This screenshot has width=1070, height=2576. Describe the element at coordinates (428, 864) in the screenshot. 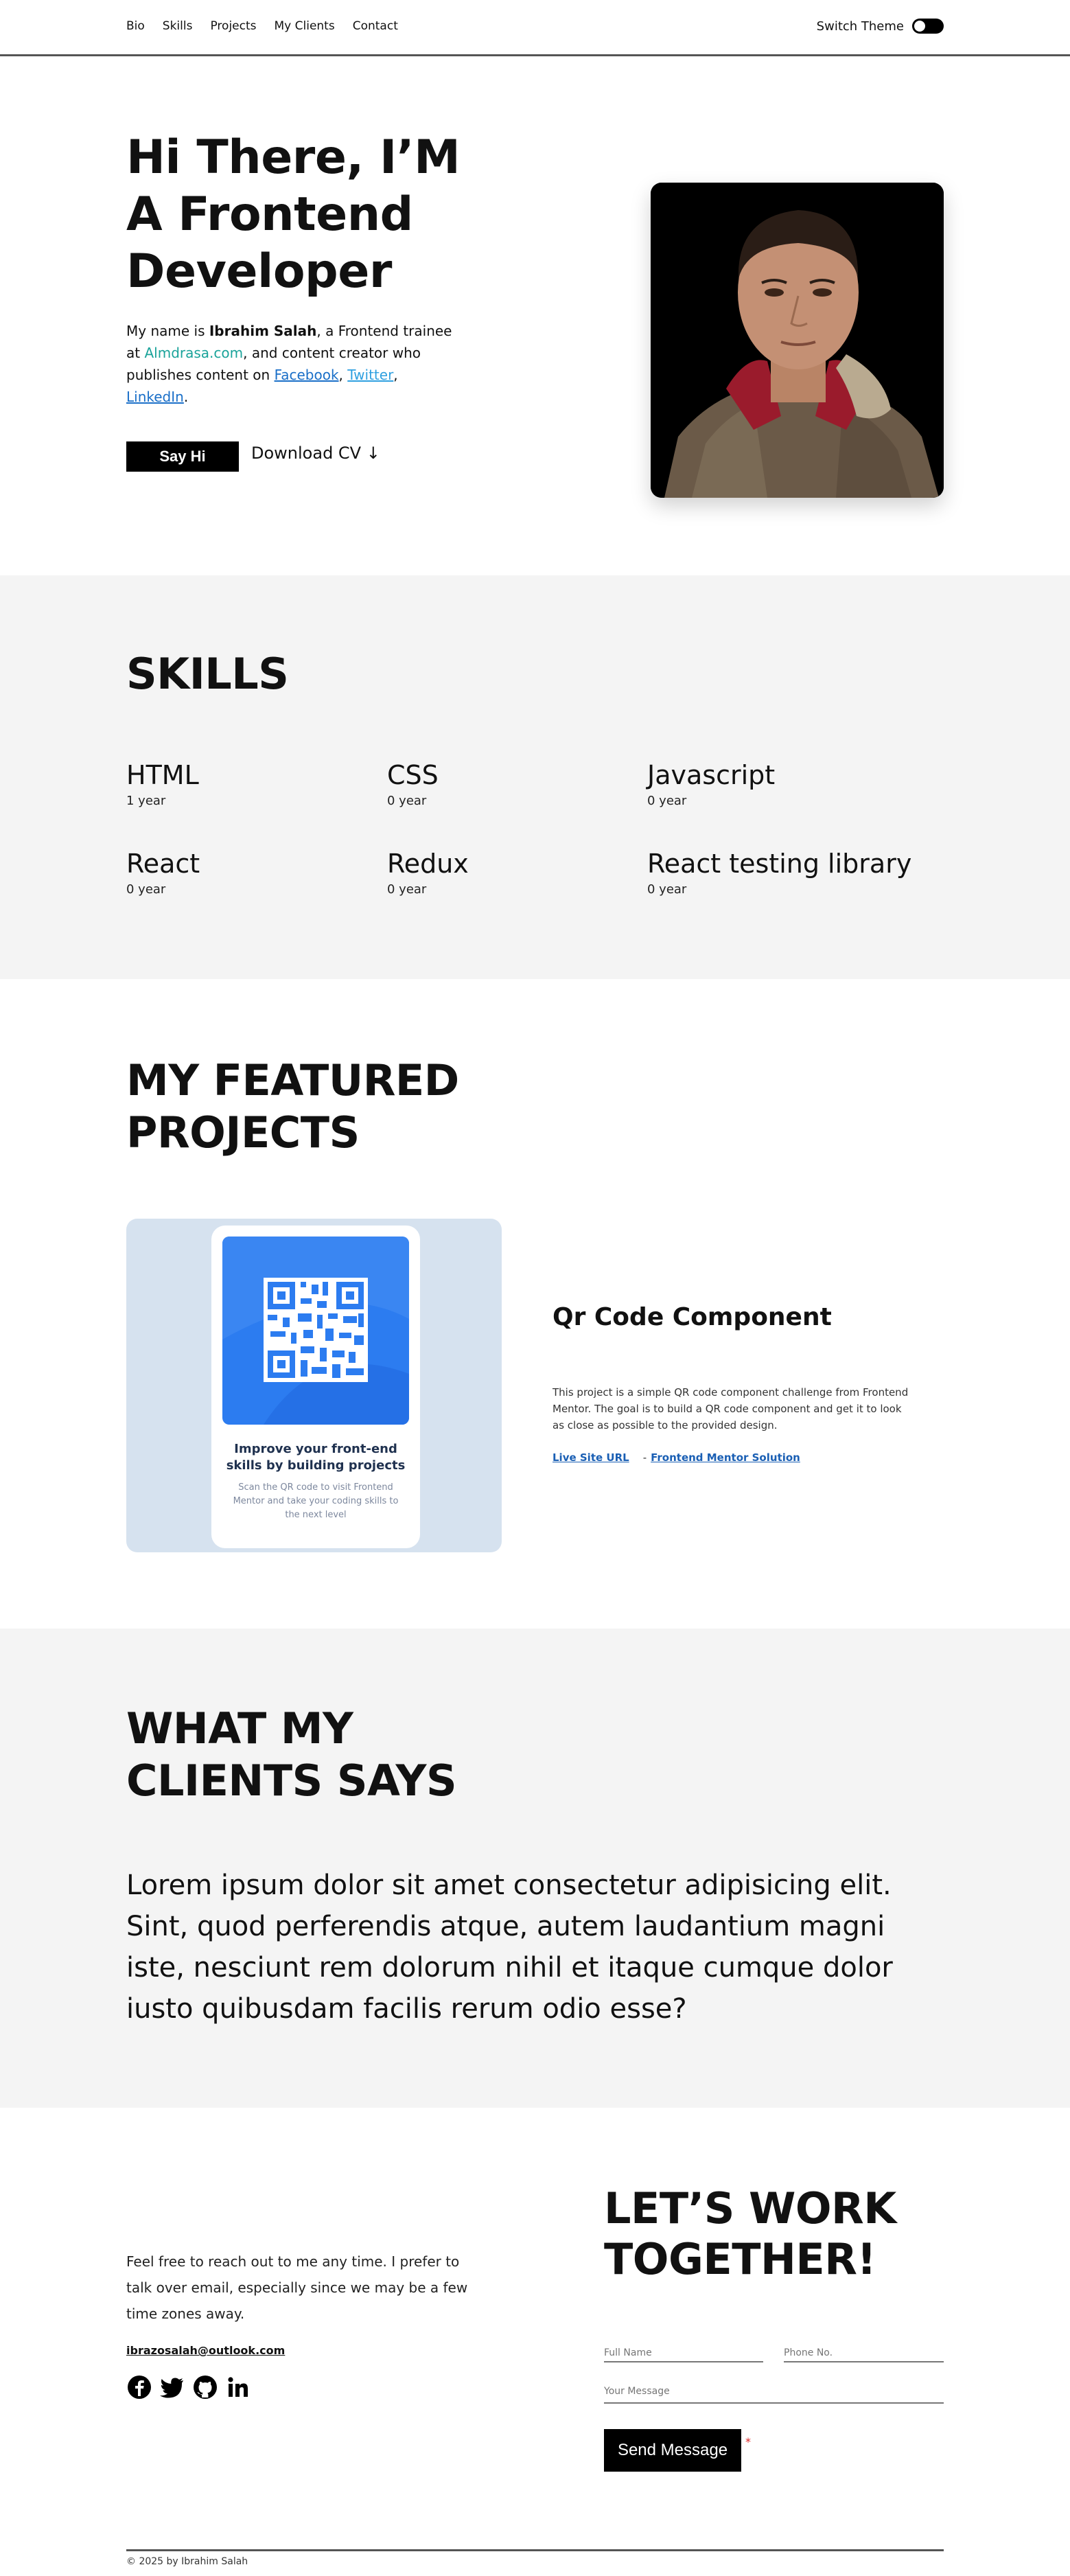

I see `skill-name: Redux` at that location.